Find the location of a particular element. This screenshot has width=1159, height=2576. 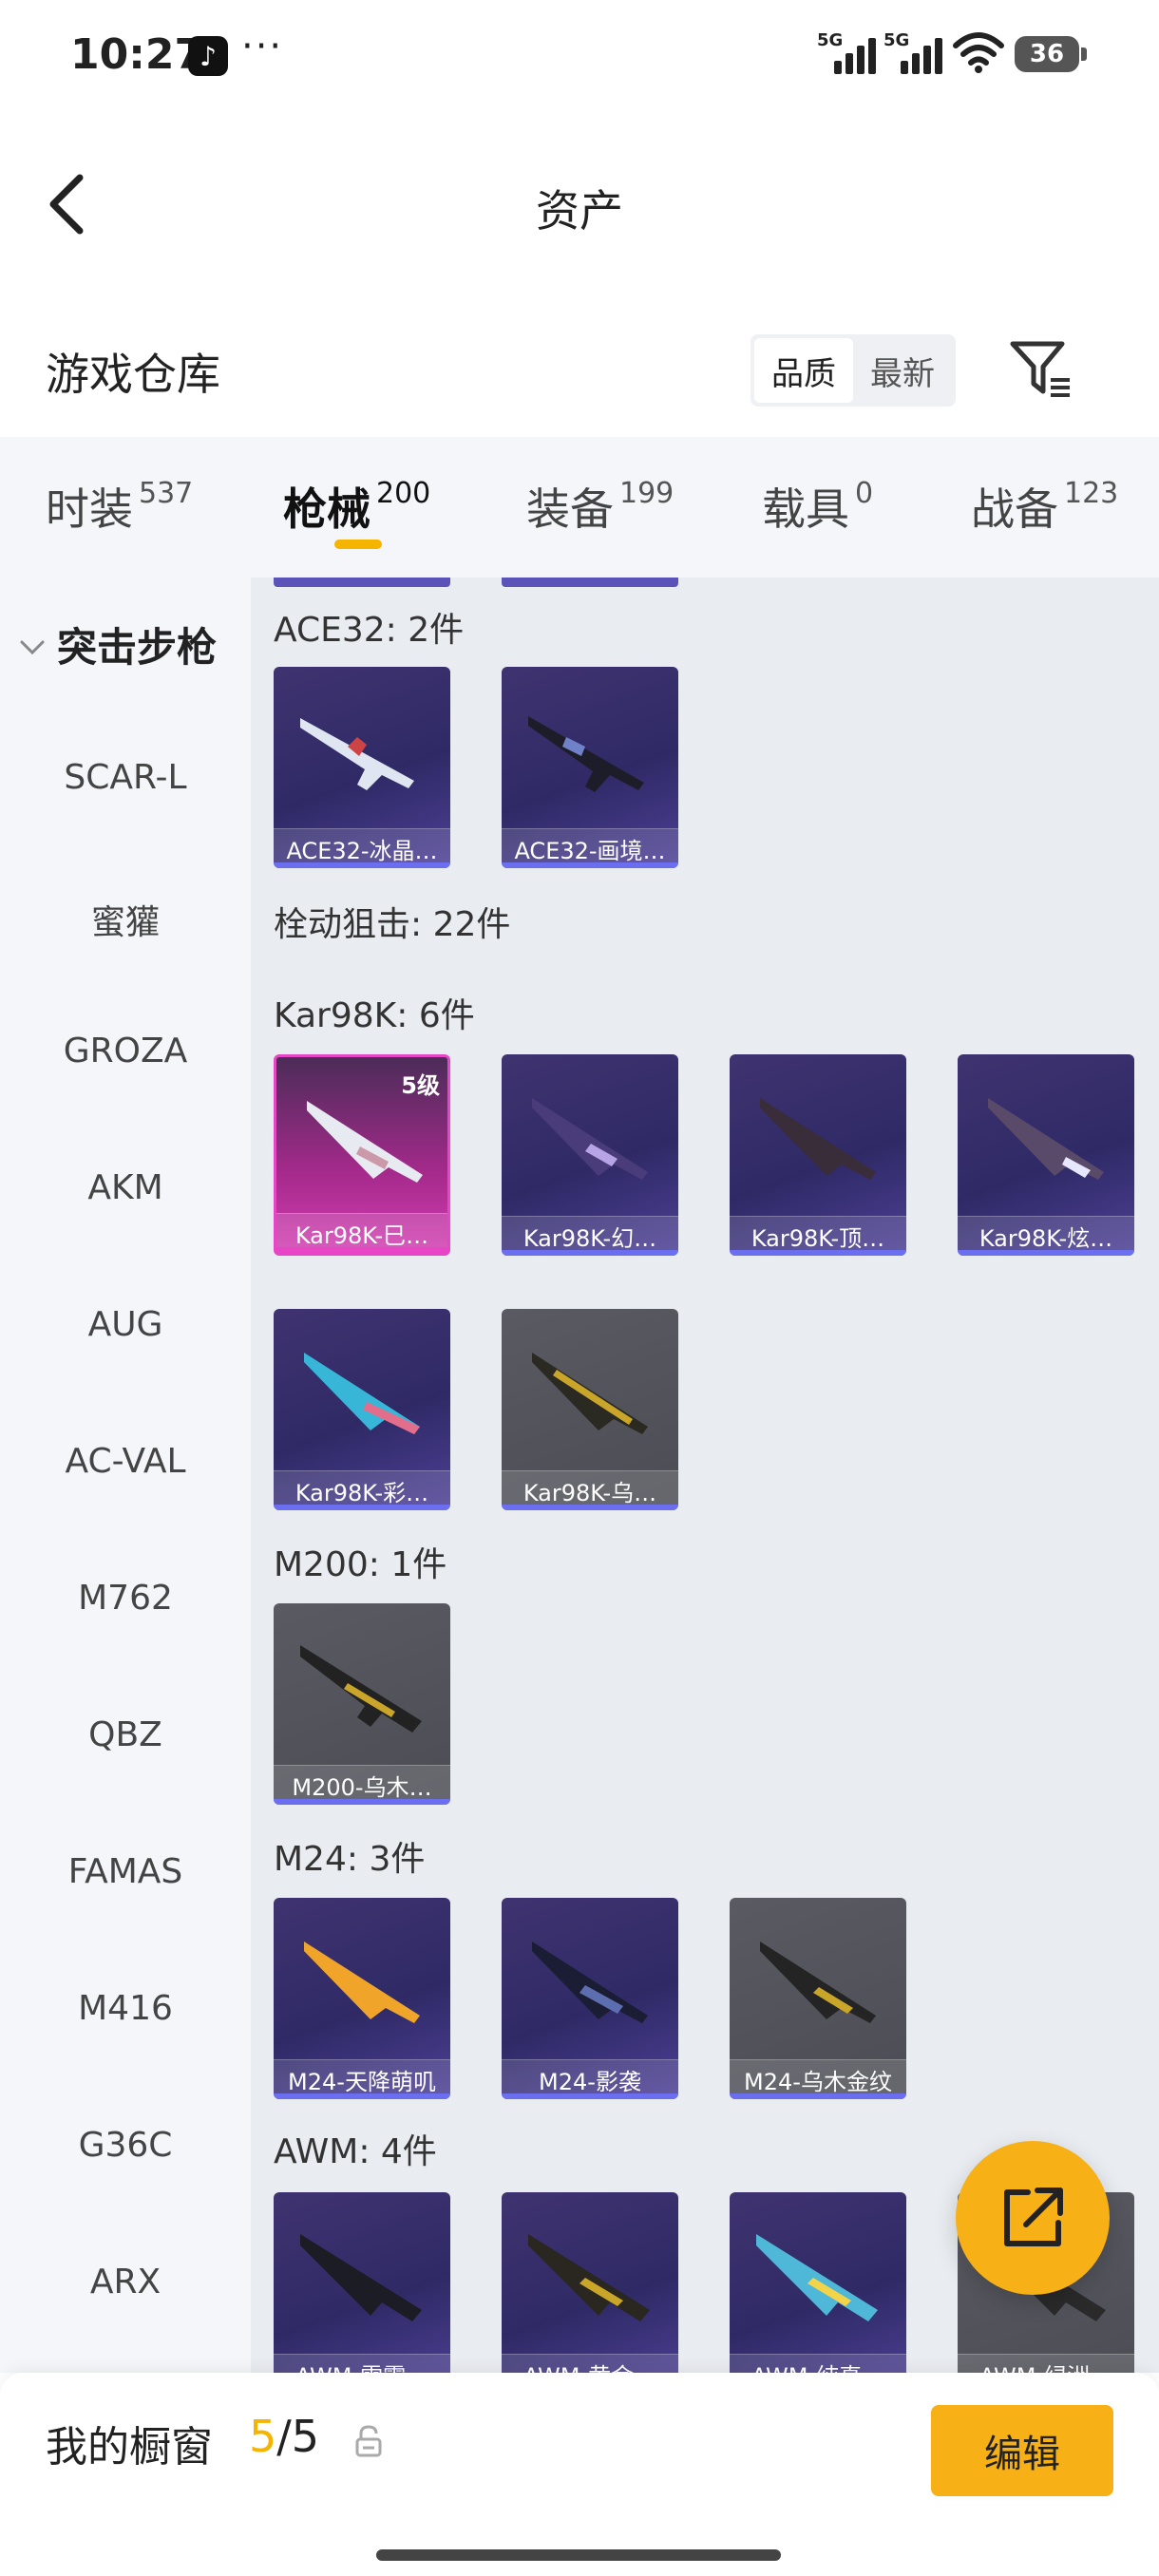

category-tabs: 时装 537 枪械 200 装备 199 载具 0 战备 123 is located at coordinates (579, 508).